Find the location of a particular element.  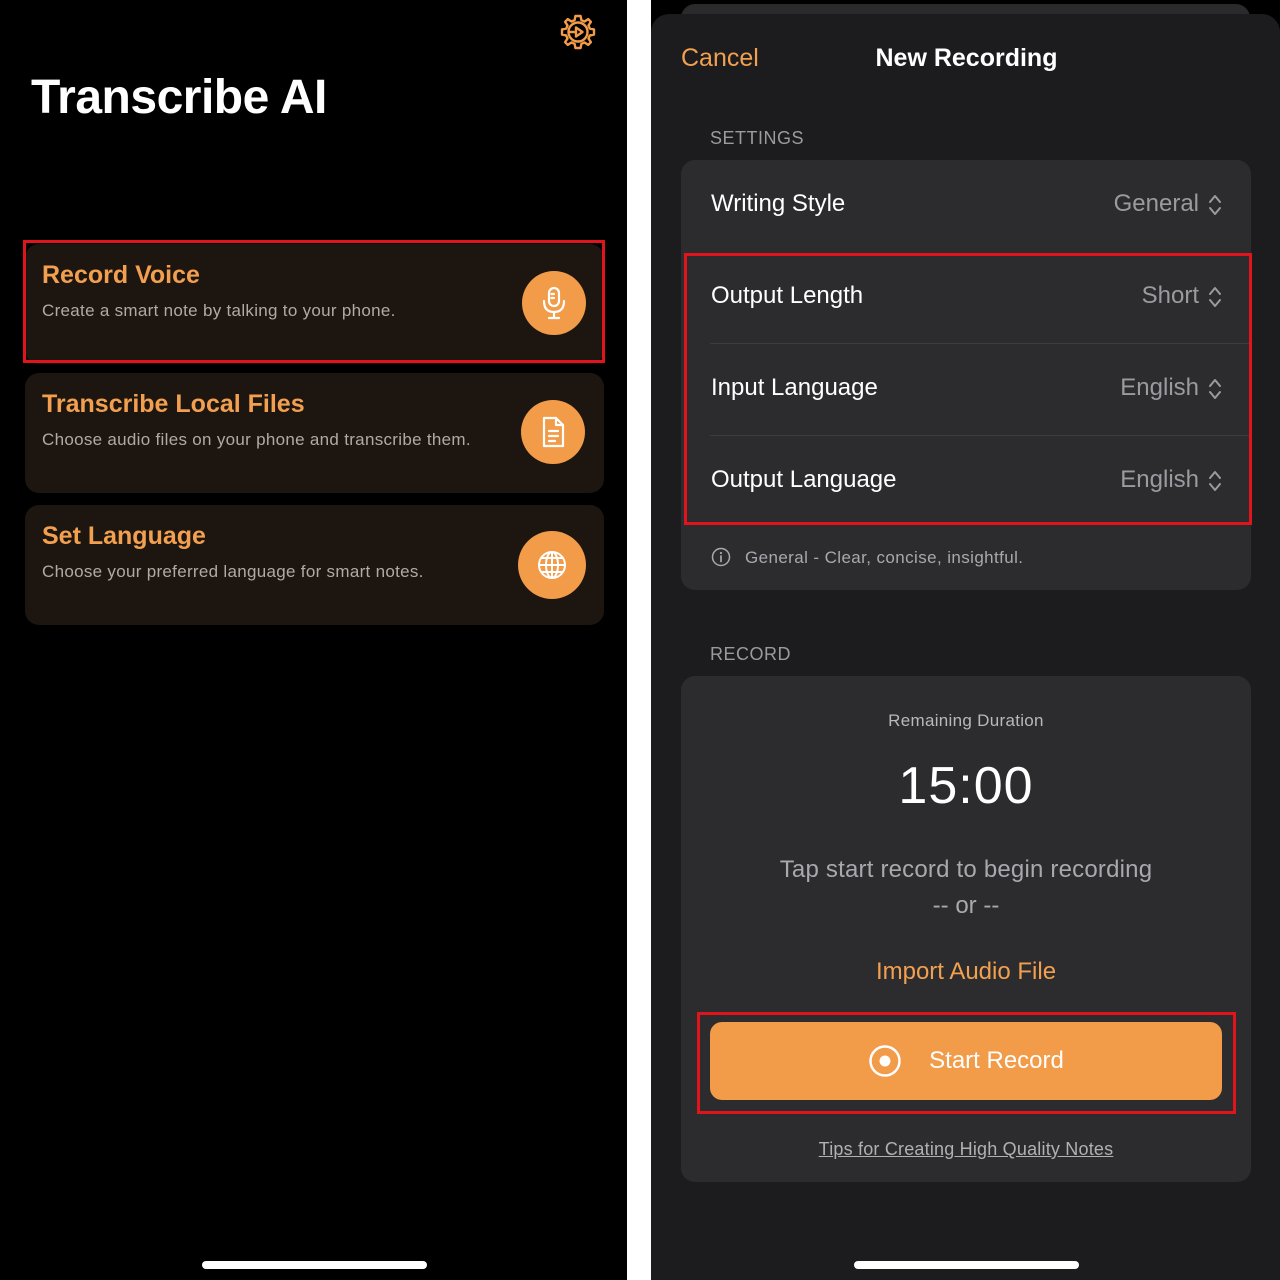

style-info: General - Clear, concise, insightful. is located at coordinates (981, 558).